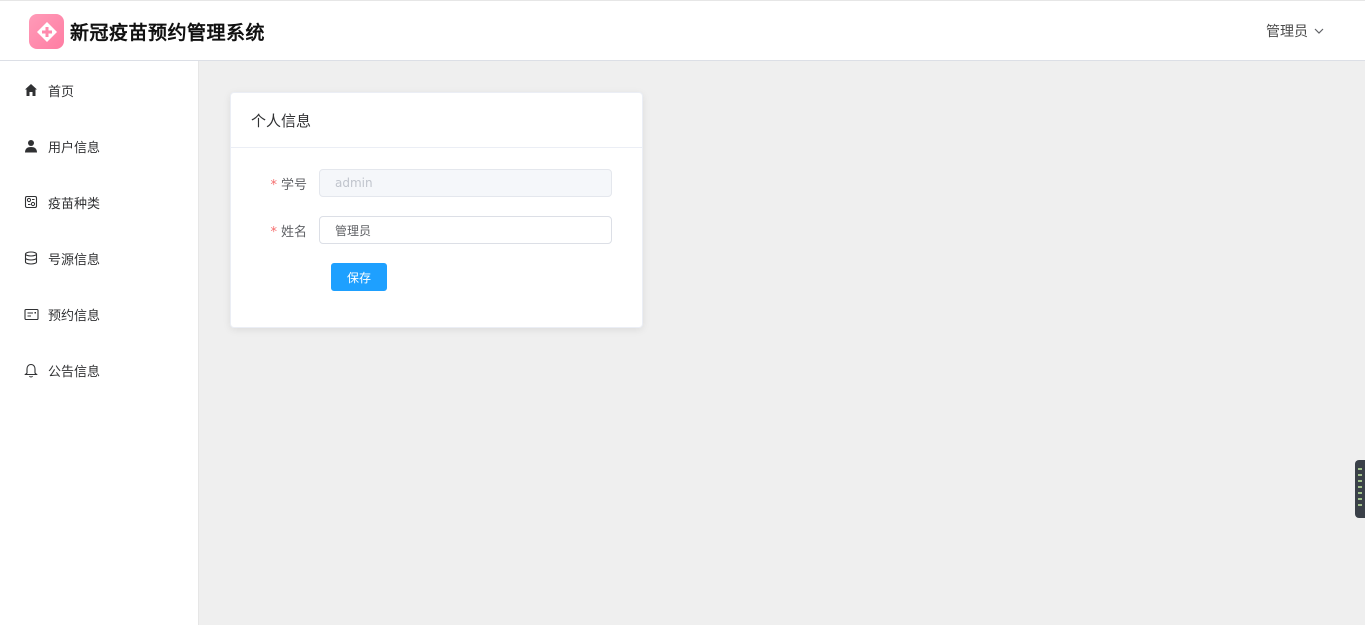 This screenshot has width=1365, height=625. What do you see at coordinates (74, 204) in the screenshot?
I see `sidebar-item-label: 疫苗种类` at bounding box center [74, 204].